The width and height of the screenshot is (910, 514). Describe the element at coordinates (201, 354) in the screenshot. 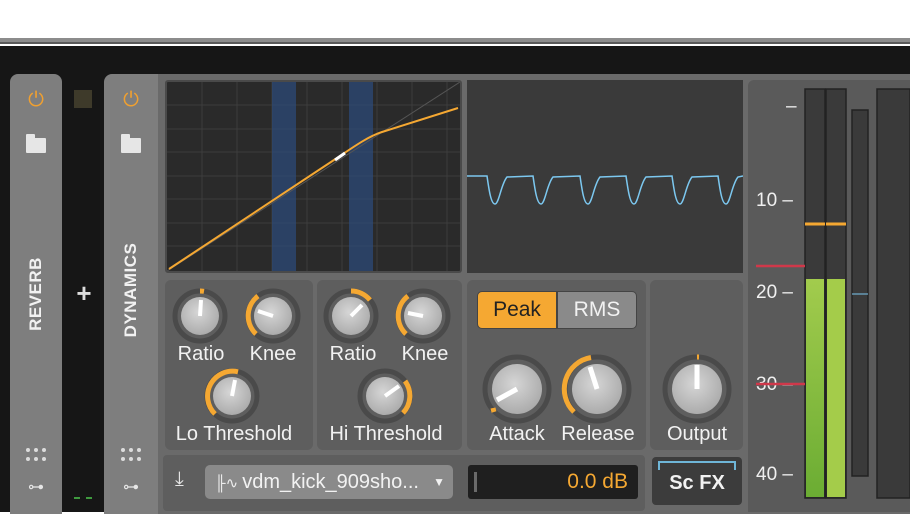

I see `lo-ratio-label: Ratio` at that location.